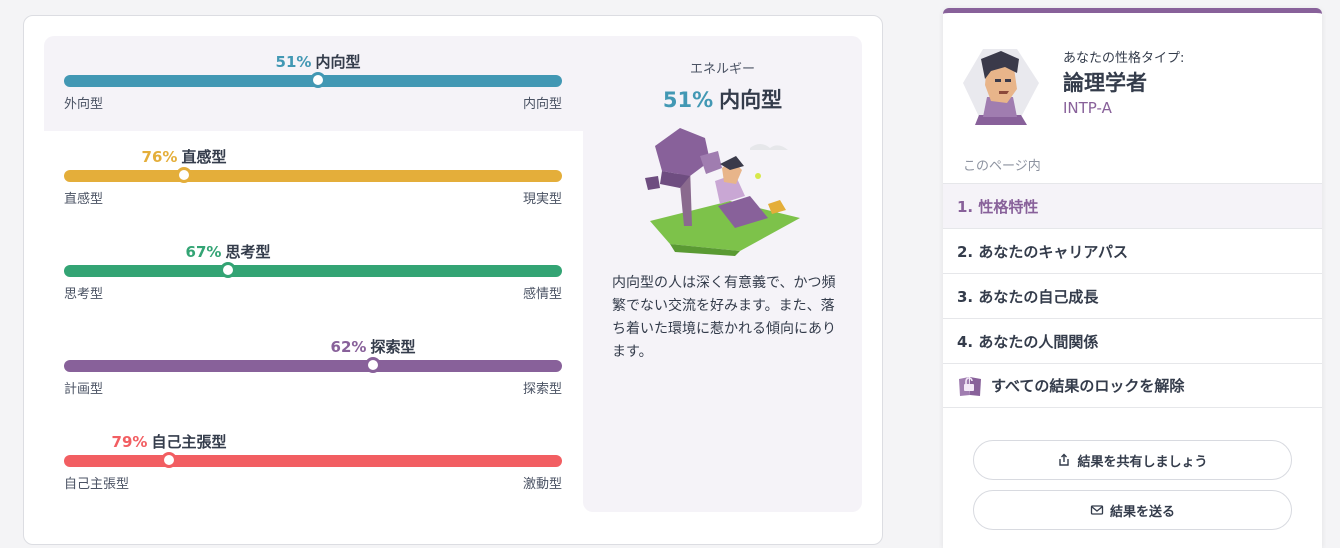  I want to click on toc-item-label: 1. 性格特性, so click(998, 206).